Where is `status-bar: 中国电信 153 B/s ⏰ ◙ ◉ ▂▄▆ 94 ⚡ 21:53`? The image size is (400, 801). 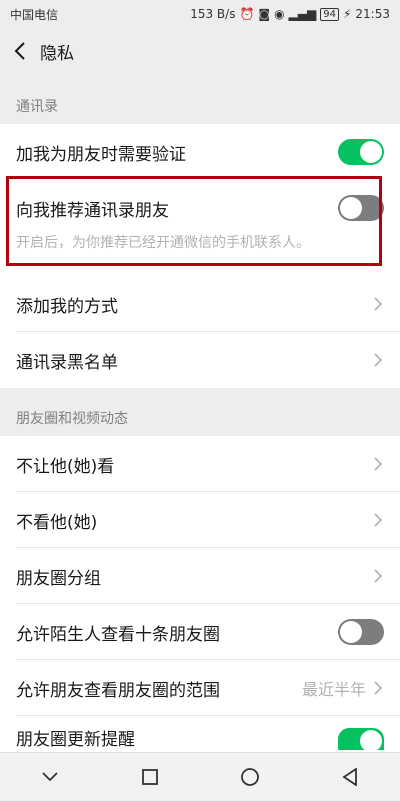
status-bar: 中国电信 153 B/s ⏰ ◙ ◉ ▂▄▆ 94 ⚡ 21:53 is located at coordinates (200, 14).